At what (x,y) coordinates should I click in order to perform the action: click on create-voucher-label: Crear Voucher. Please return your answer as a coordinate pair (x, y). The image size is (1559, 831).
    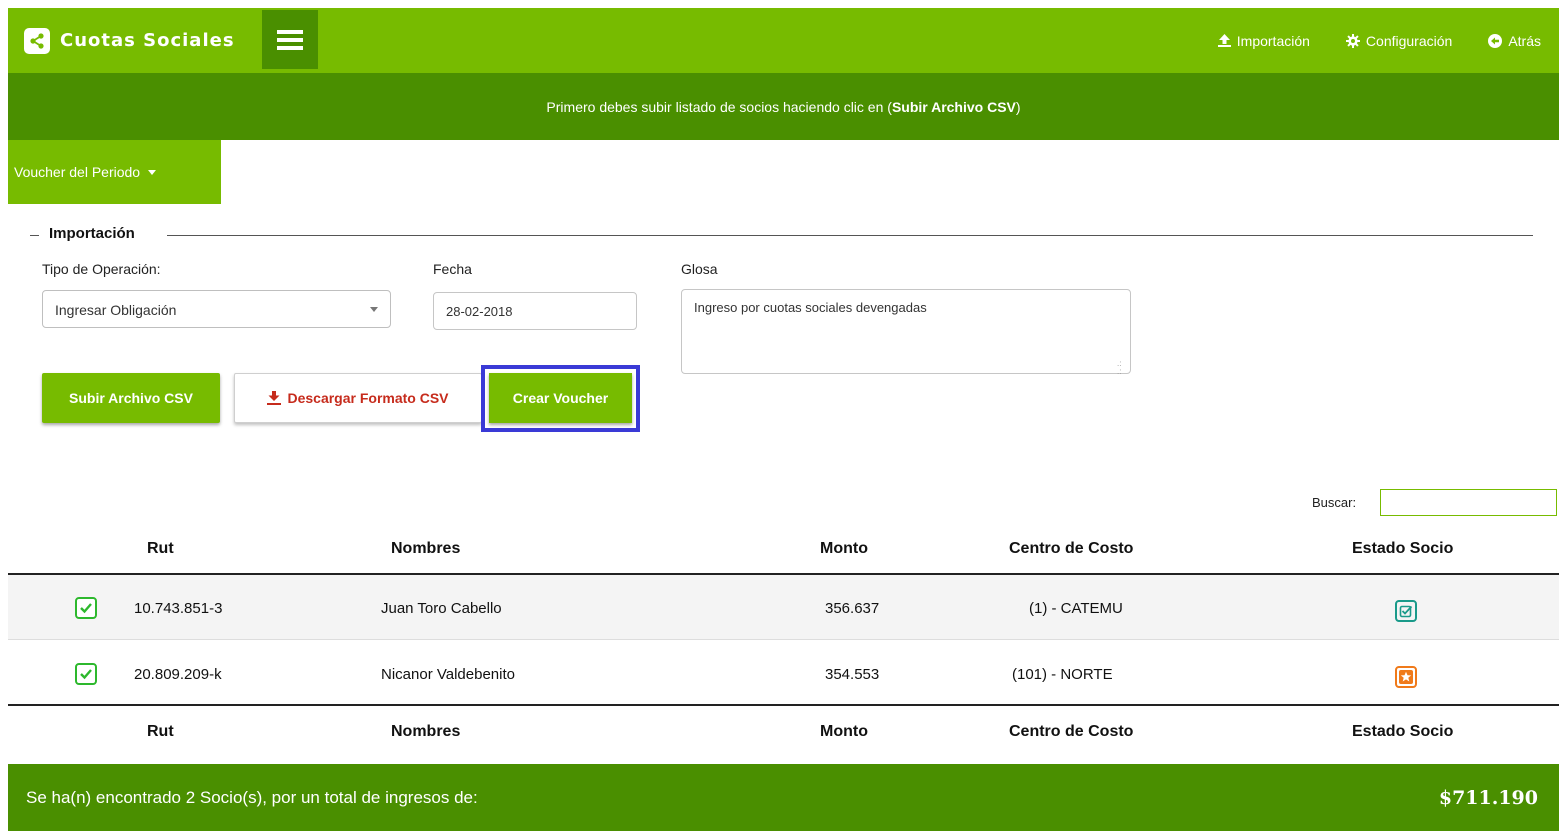
    Looking at the image, I should click on (560, 398).